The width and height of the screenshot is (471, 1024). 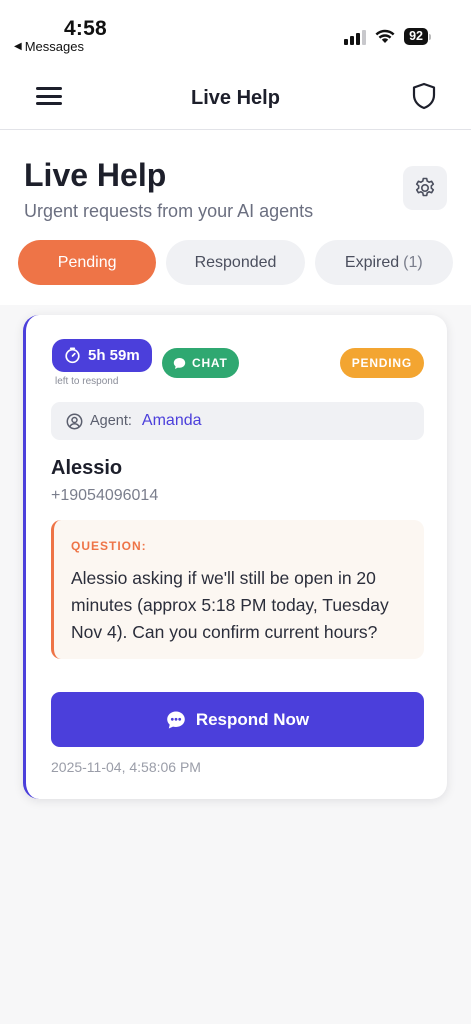 I want to click on request-timestamp: 2025-11-04, 4:58:06 PM, so click(x=126, y=767).